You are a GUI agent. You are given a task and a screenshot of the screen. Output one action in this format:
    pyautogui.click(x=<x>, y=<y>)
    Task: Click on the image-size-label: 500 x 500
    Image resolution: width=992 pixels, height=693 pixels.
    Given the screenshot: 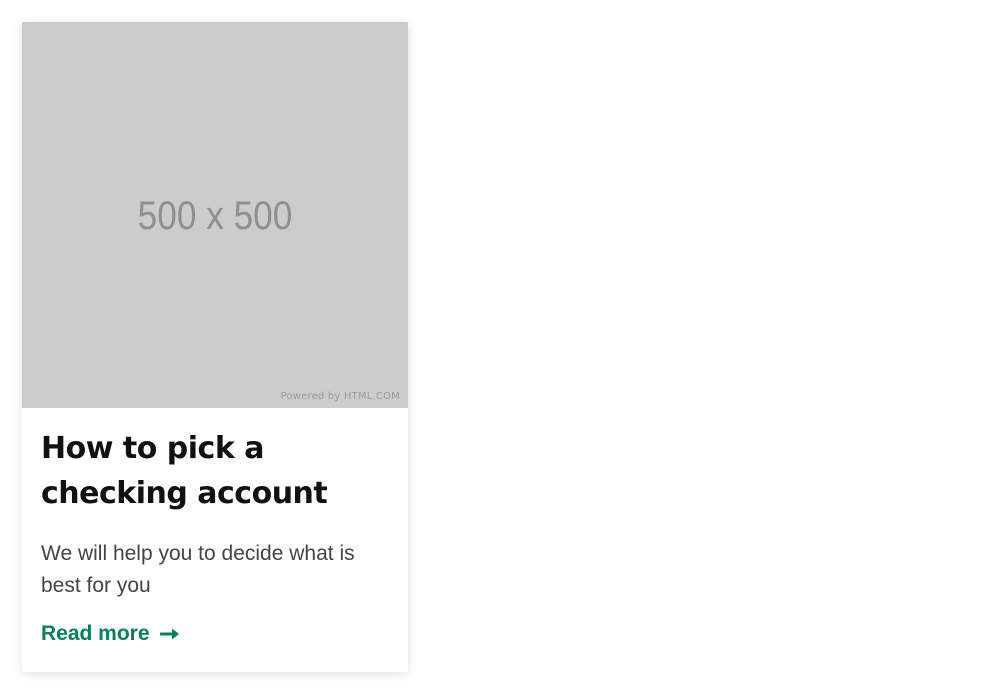 What is the action you would take?
    pyautogui.click(x=215, y=216)
    